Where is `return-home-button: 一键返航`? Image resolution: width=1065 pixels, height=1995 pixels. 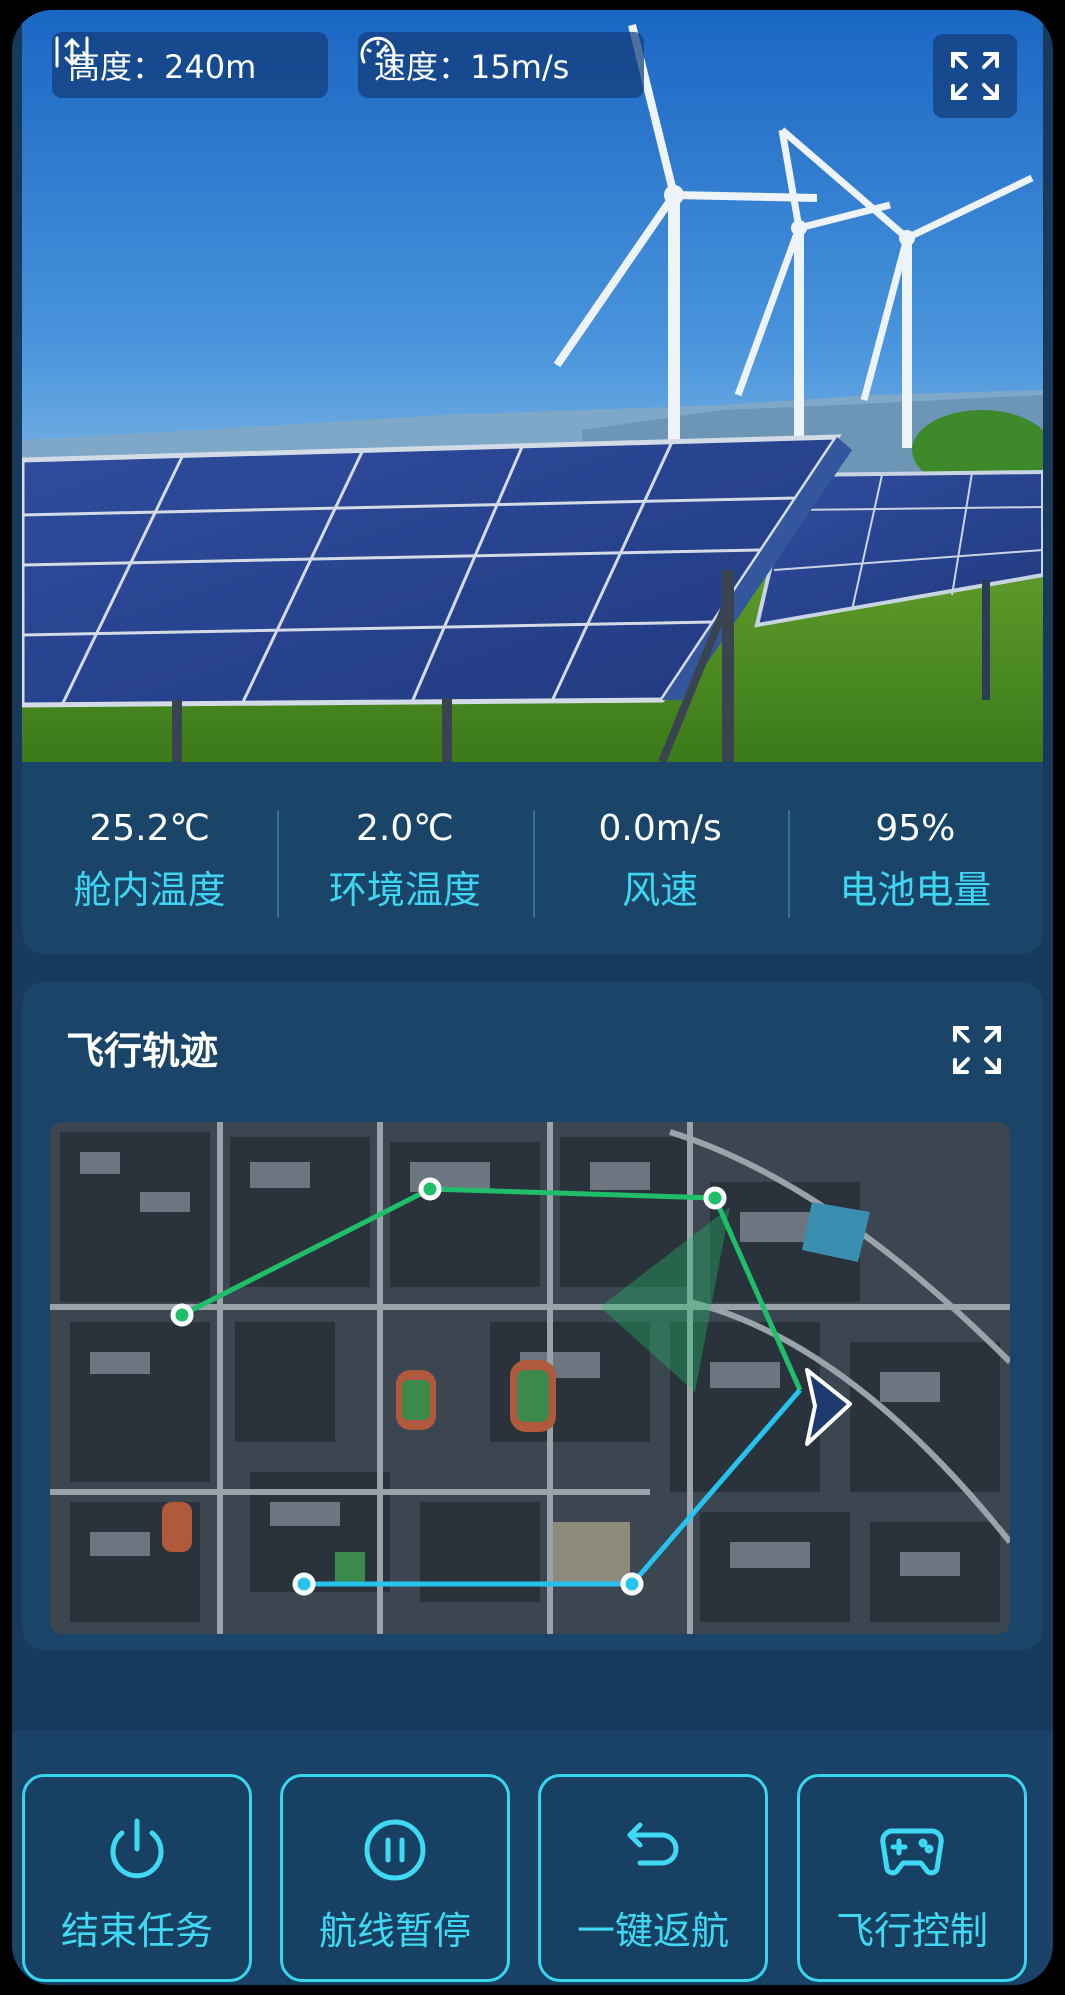 return-home-button: 一键返航 is located at coordinates (653, 1878).